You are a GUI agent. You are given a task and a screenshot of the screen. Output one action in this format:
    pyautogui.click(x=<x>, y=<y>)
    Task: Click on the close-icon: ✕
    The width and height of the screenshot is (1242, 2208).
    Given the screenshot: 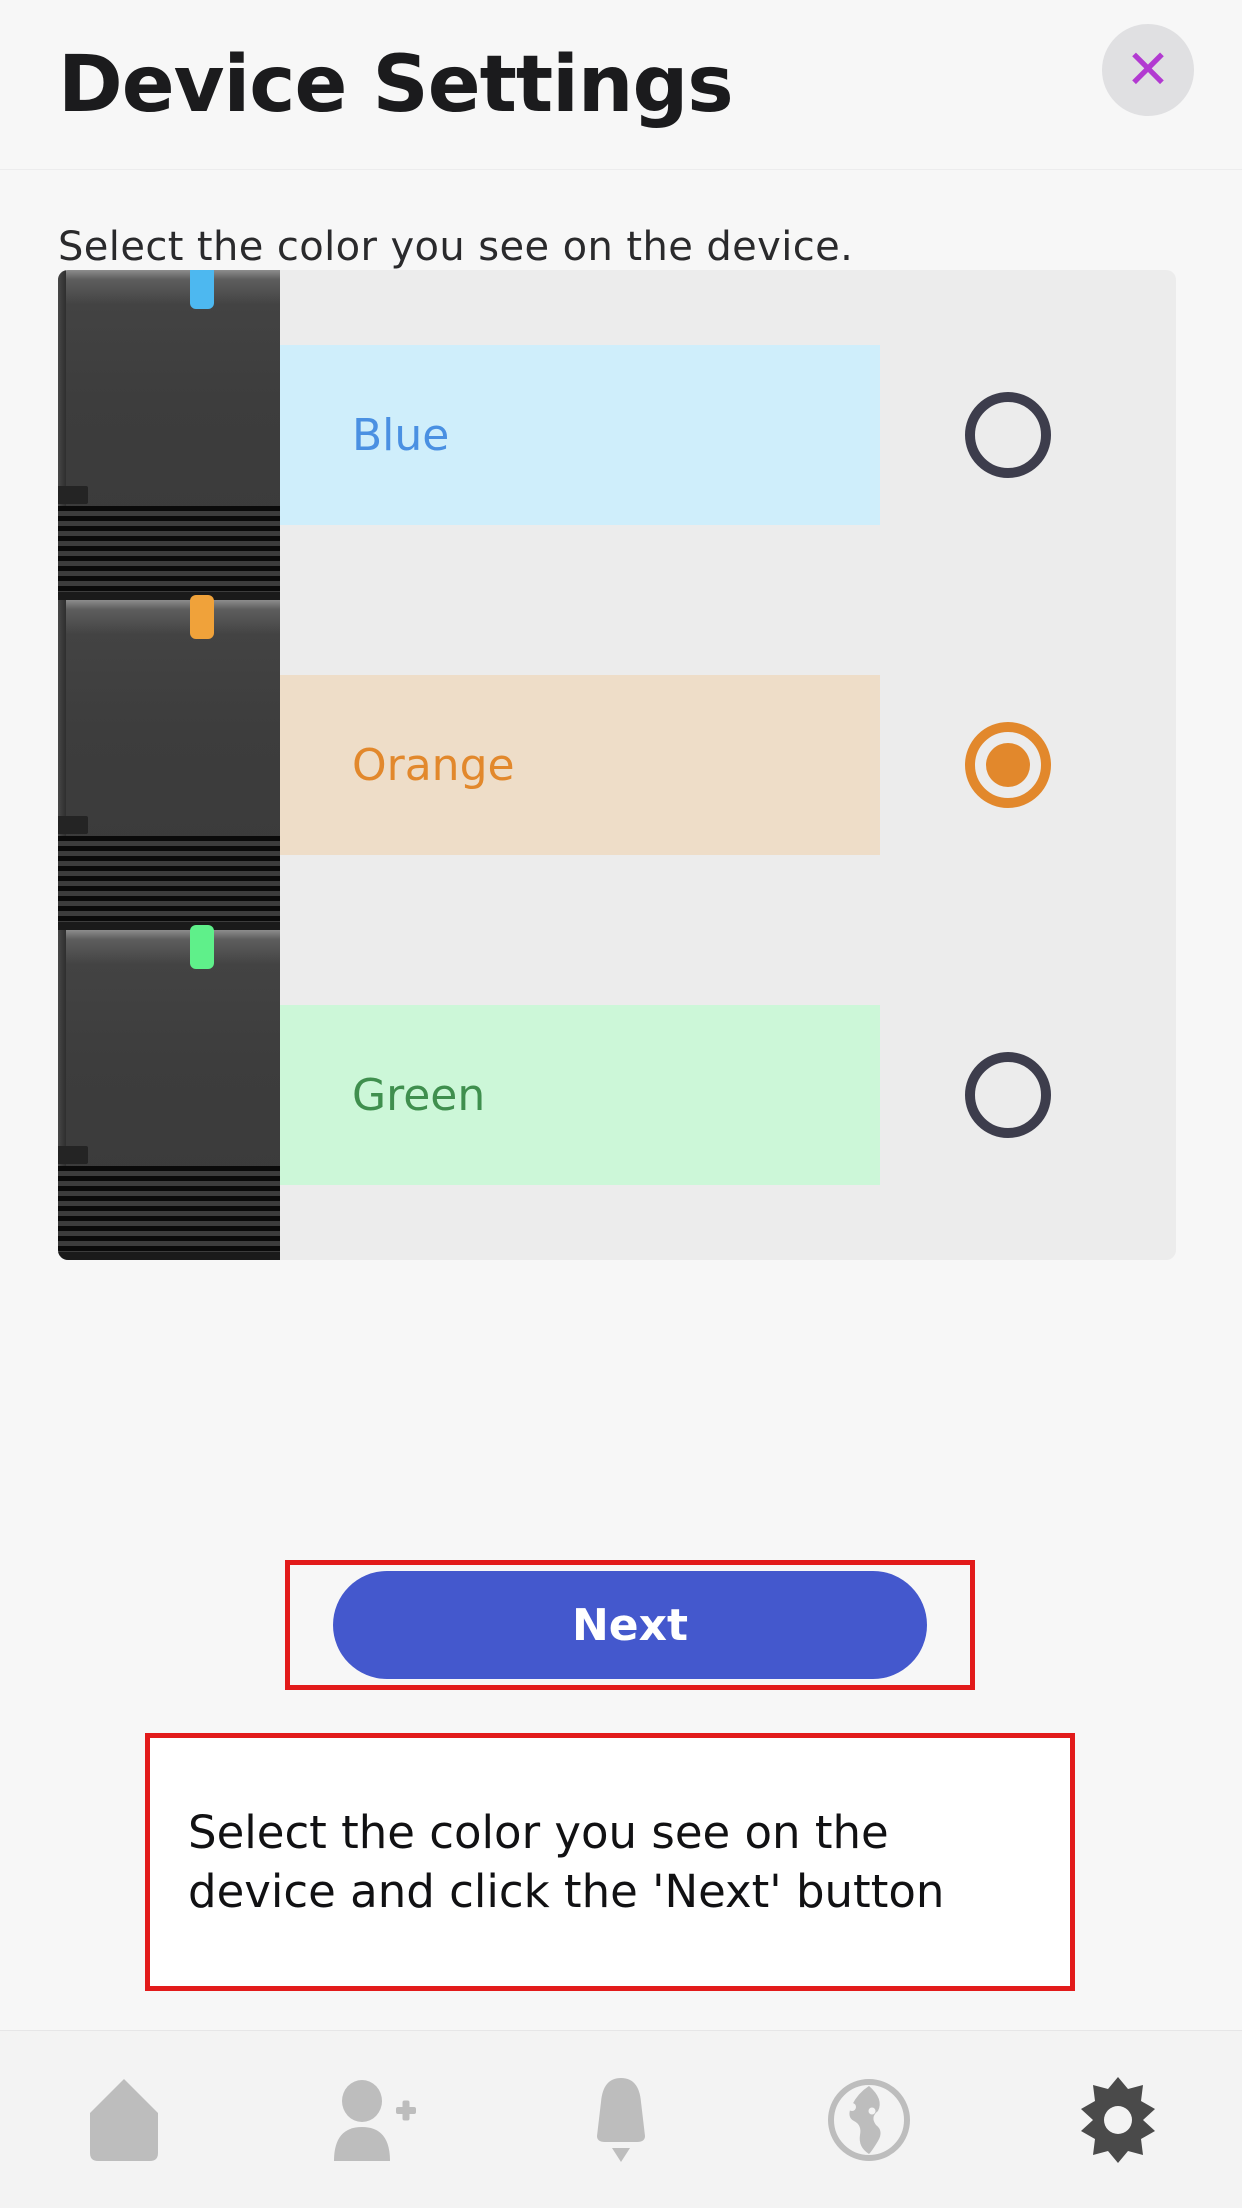 What is the action you would take?
    pyautogui.click(x=1148, y=69)
    